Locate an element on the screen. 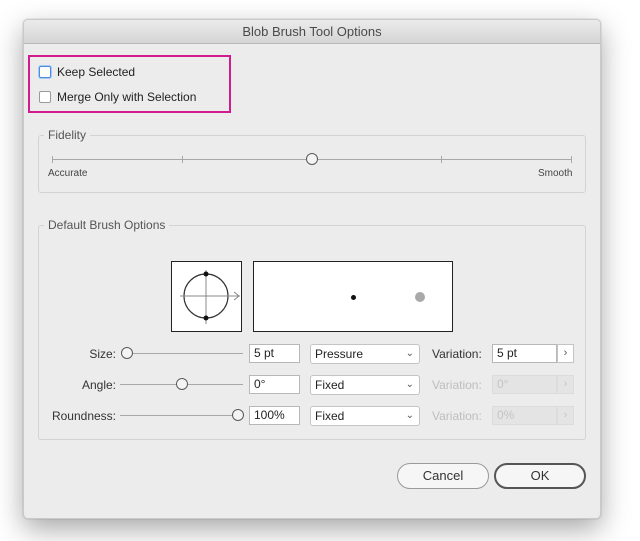 The width and height of the screenshot is (640, 541). keep-selected-checkbox is located at coordinates (45, 72).